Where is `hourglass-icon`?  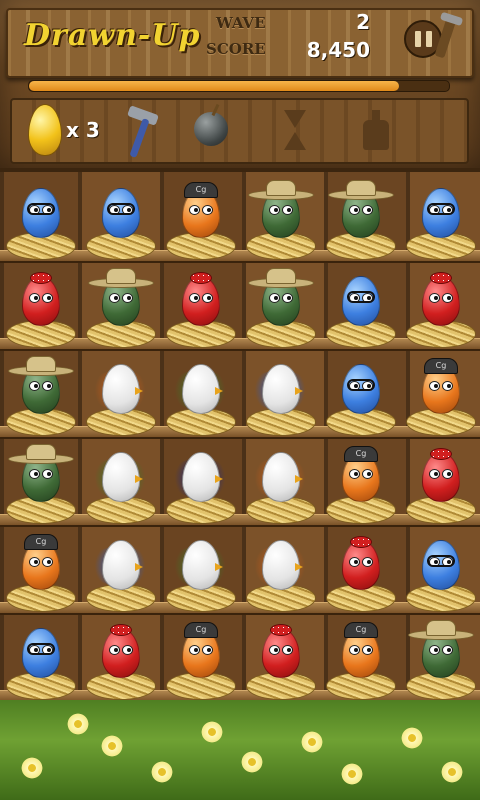
hourglass-icon is located at coordinates (295, 130).